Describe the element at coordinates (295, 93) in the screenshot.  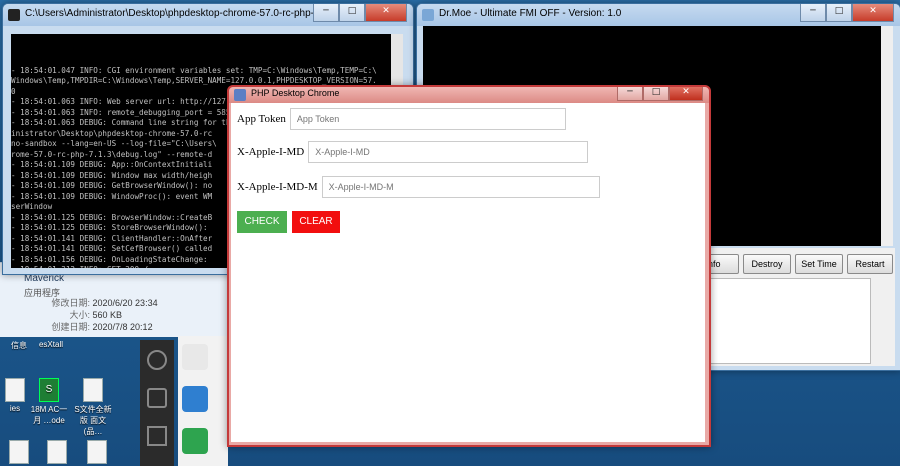
I see `php-title: PHP Desktop Chrome` at that location.